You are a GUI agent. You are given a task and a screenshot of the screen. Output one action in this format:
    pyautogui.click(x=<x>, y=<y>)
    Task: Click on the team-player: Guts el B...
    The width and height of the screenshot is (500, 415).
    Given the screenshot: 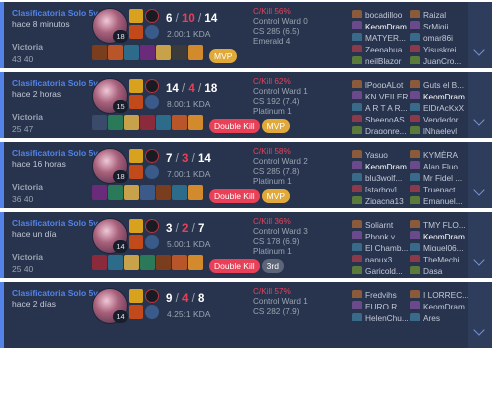 What is the action you would take?
    pyautogui.click(x=441, y=82)
    